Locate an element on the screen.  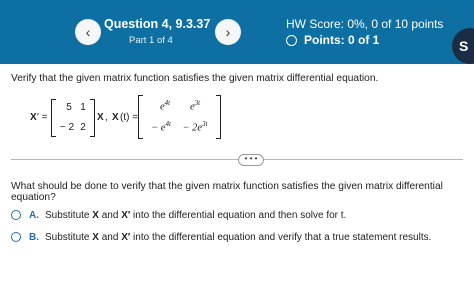
question-title: Question 4, 9.3.37 is located at coordinates (157, 24).